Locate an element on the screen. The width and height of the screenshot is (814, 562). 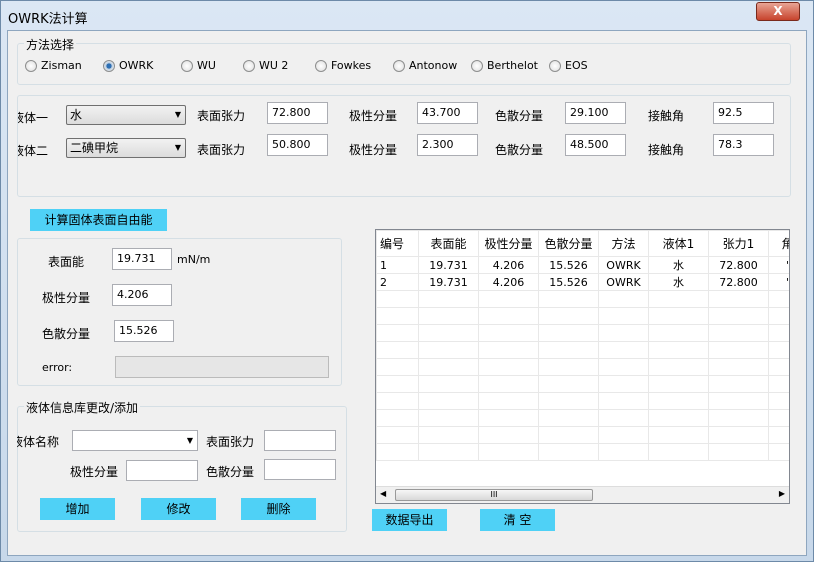
radio-berthelot: Berthelot is located at coordinates (504, 65).